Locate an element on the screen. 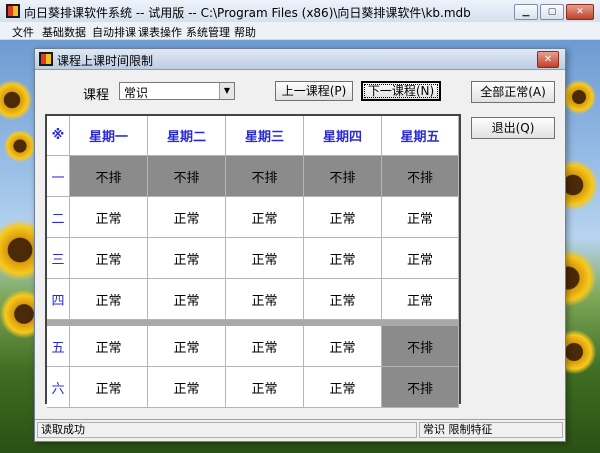 The height and width of the screenshot is (453, 600). period-header: 六 is located at coordinates (58, 387).